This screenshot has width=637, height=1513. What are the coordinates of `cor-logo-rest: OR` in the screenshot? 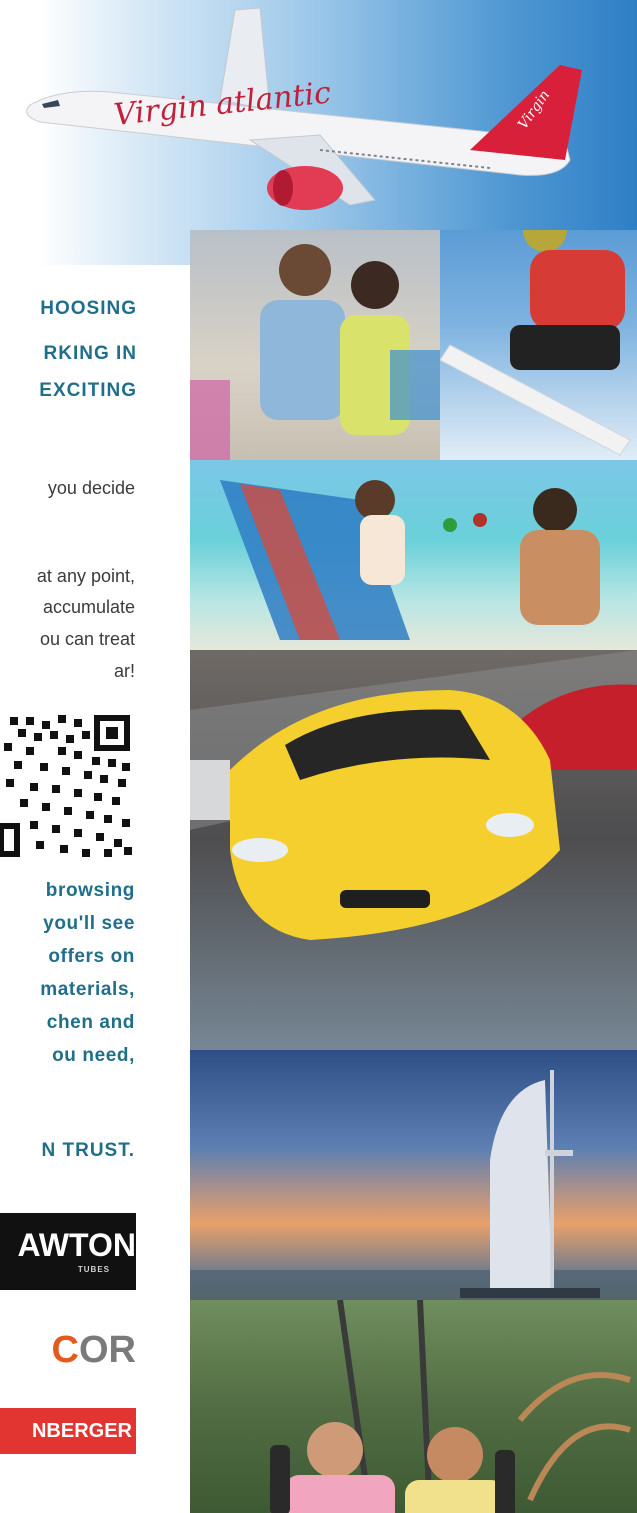 It's located at (107, 1350).